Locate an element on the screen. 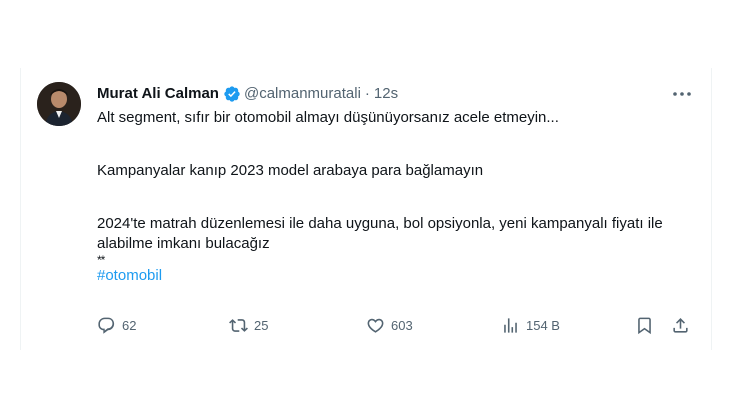 The image size is (730, 420). avatar is located at coordinates (59, 104).